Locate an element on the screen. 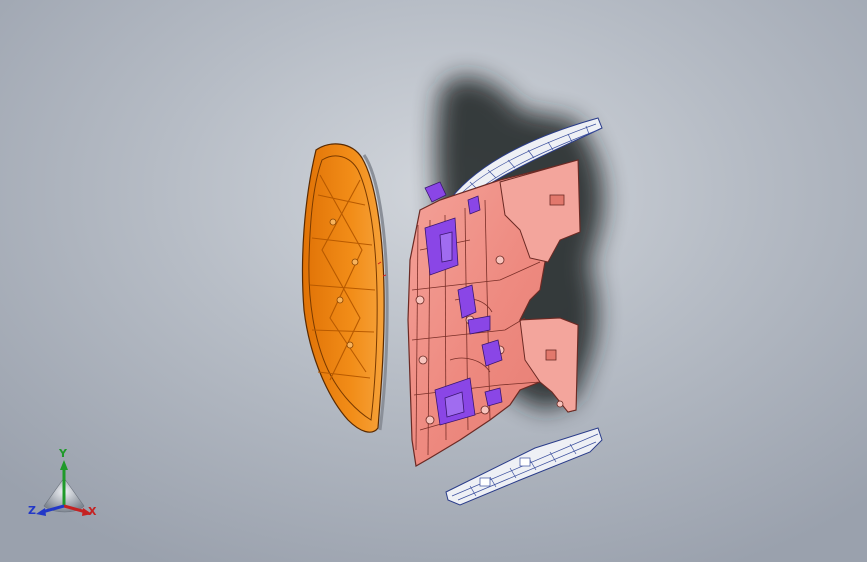 This screenshot has height=562, width=867. z-axis-label: Z is located at coordinates (32, 510).